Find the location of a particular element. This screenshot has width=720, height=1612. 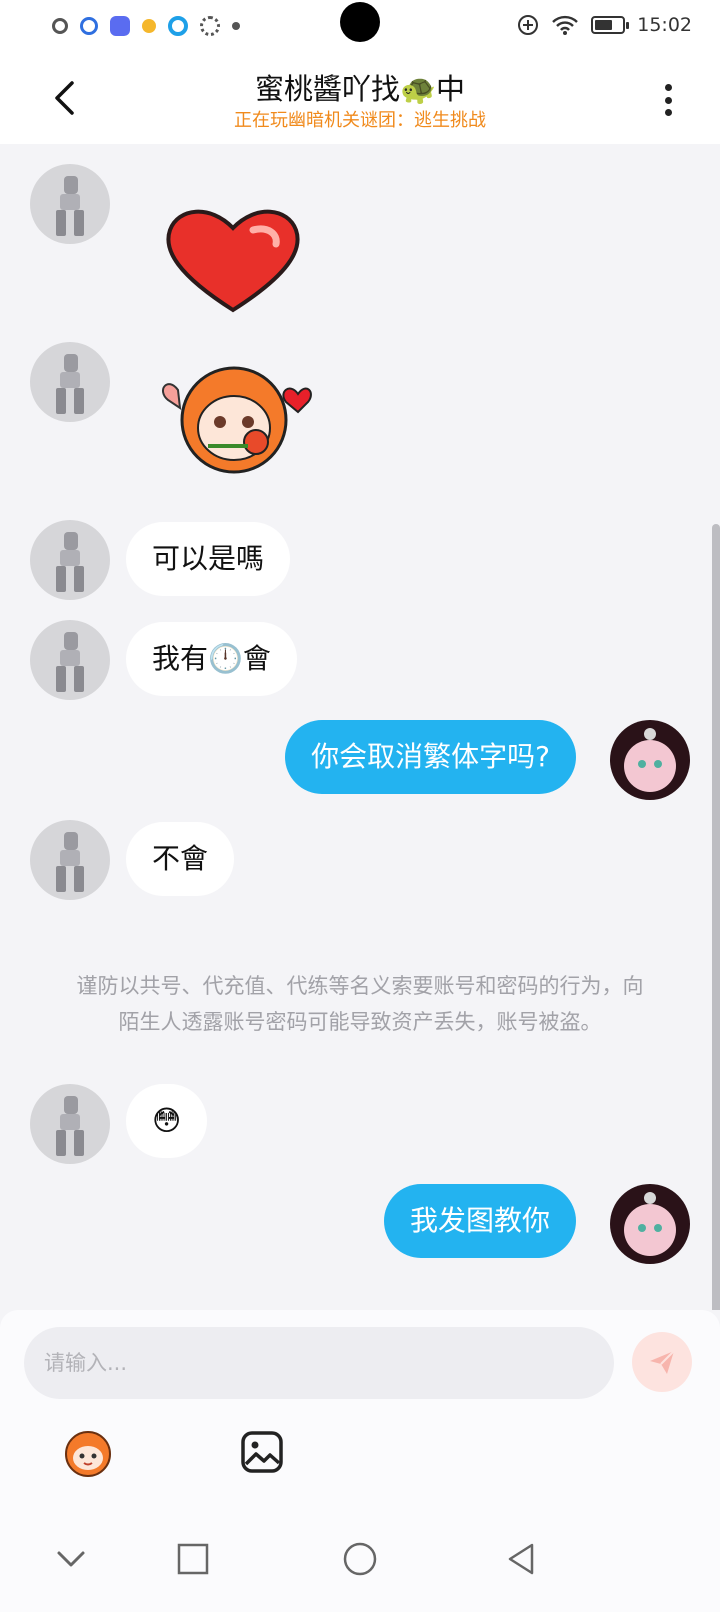

add-circle-icon is located at coordinates (528, 25).